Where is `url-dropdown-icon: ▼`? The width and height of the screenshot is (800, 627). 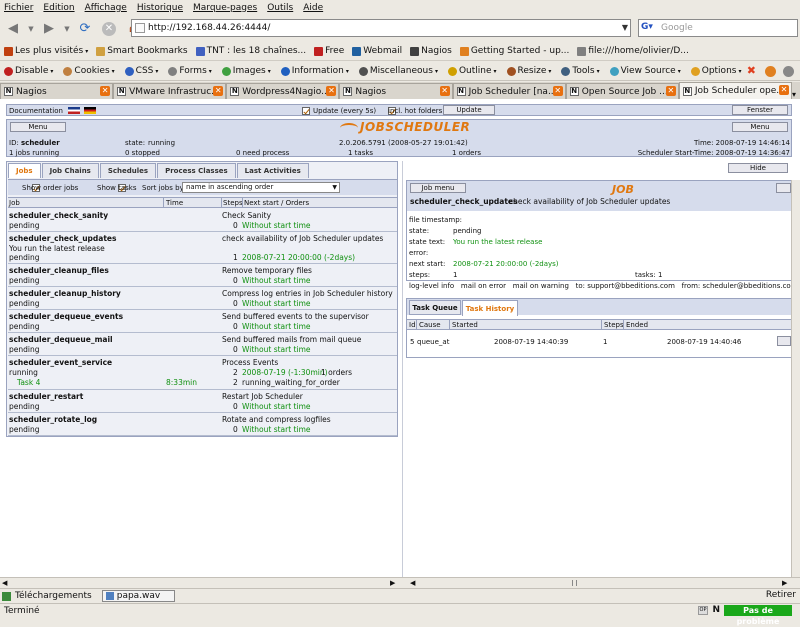 url-dropdown-icon: ▼ is located at coordinates (625, 27).